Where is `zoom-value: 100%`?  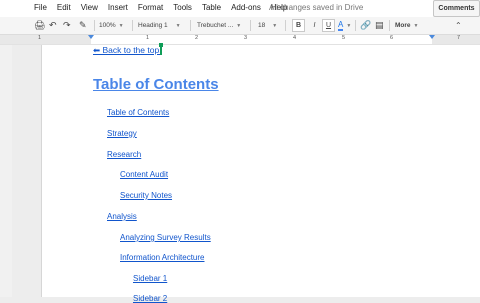 zoom-value: 100% is located at coordinates (107, 25).